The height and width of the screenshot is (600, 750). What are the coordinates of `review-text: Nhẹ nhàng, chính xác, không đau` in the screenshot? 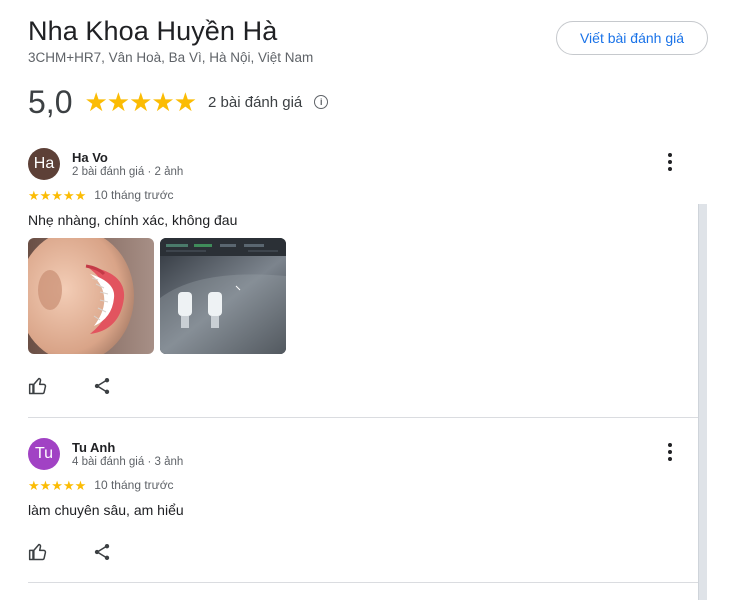 It's located at (133, 220).